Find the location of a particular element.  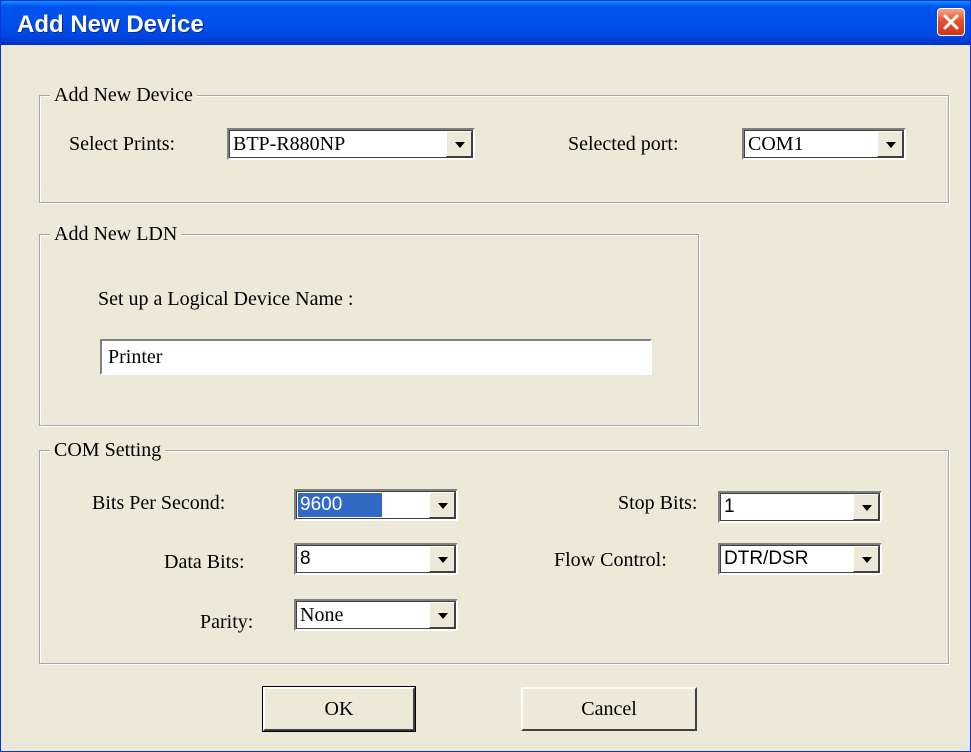

bits-per-second-dropdown-button is located at coordinates (442, 505).